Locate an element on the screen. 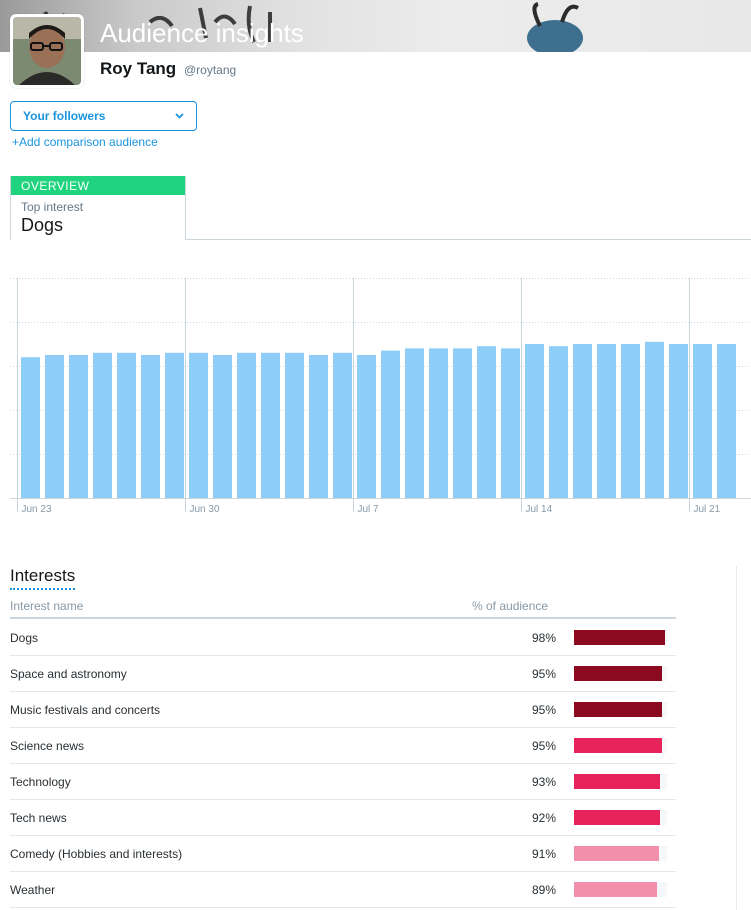  table-row: Comedy (Hobbies and interests) 91% is located at coordinates (343, 854).